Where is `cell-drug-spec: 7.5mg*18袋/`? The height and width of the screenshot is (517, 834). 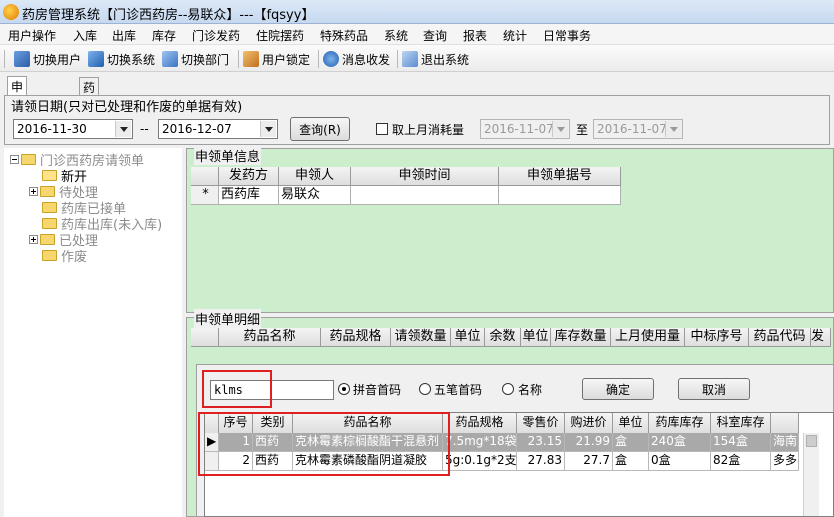 cell-drug-spec: 7.5mg*18袋/ is located at coordinates (480, 442).